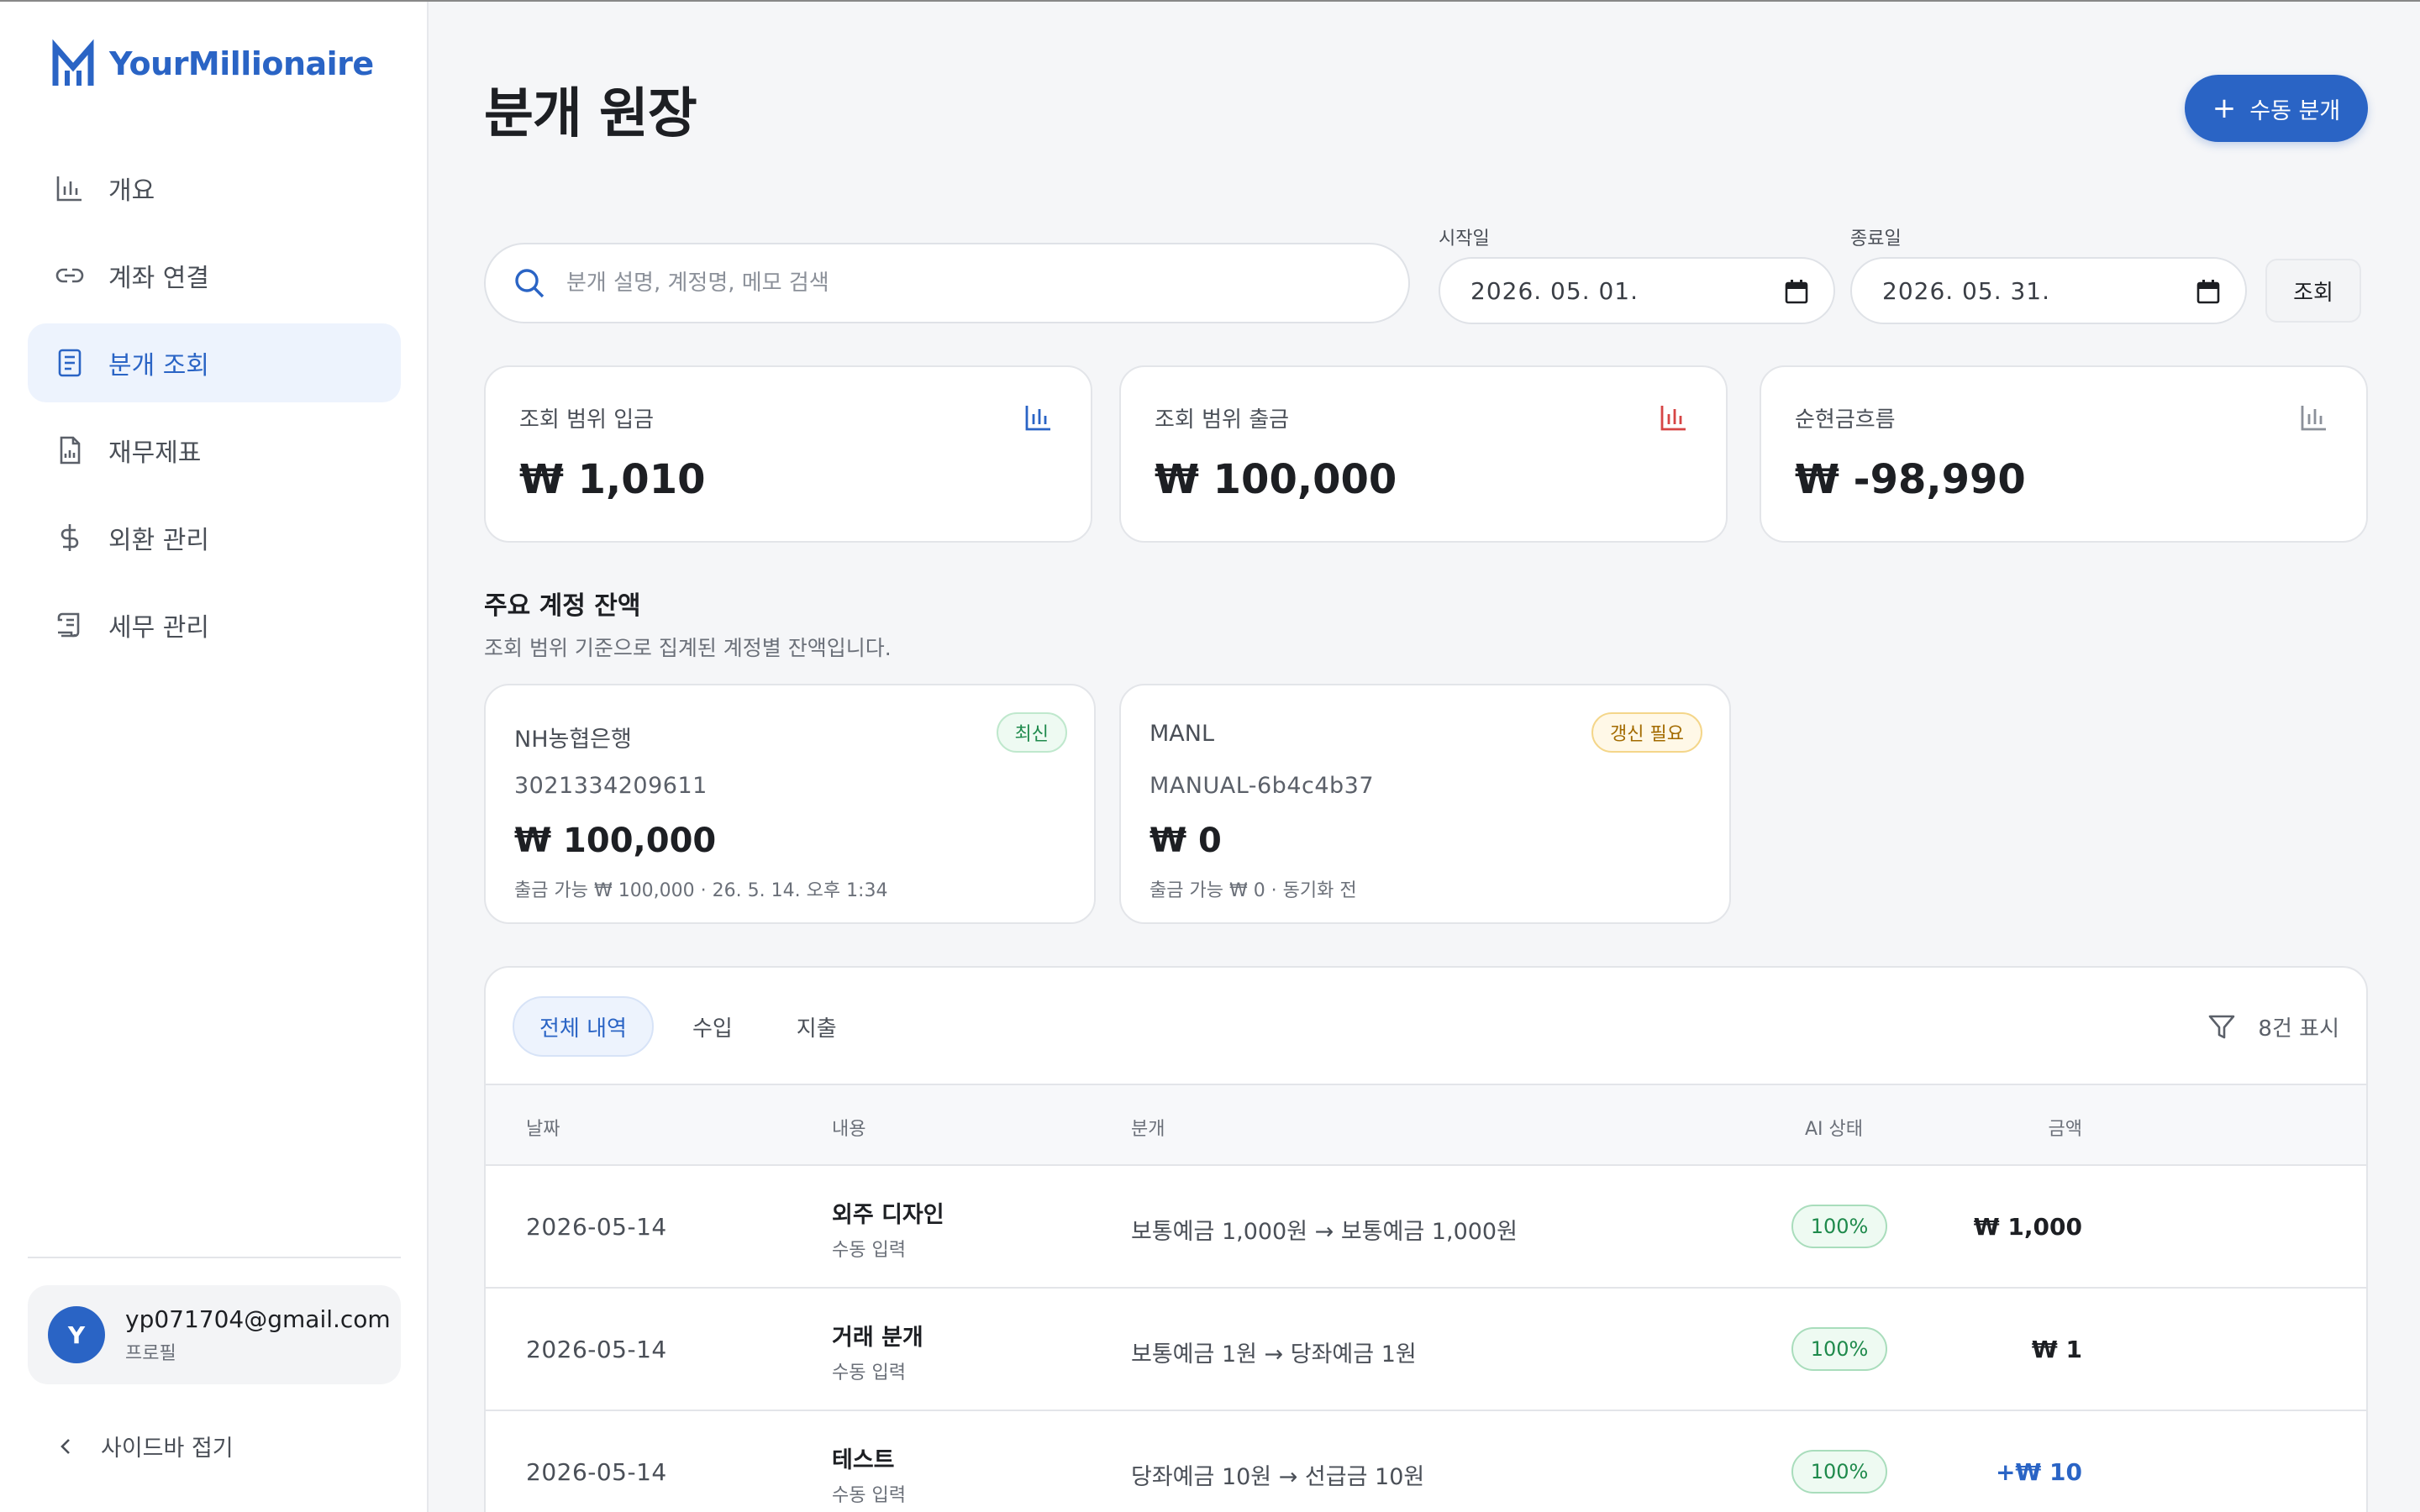 The width and height of the screenshot is (2420, 1512). What do you see at coordinates (131, 191) in the screenshot?
I see `sidebar-item-label: 개요` at bounding box center [131, 191].